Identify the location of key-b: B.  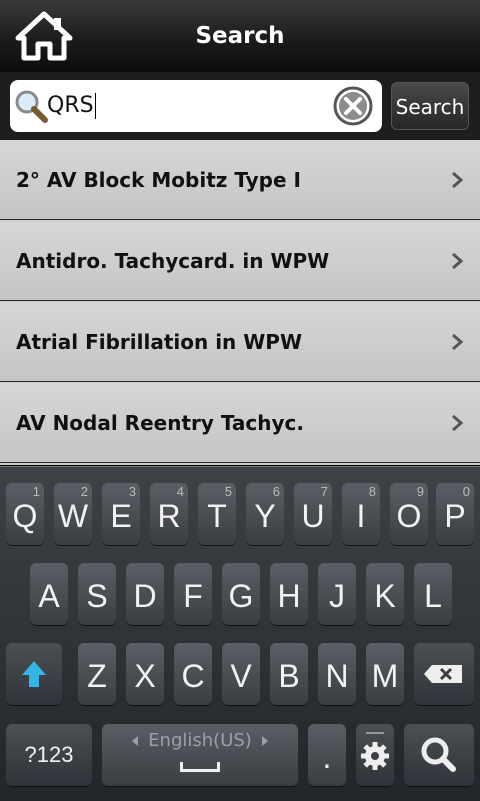
(289, 674).